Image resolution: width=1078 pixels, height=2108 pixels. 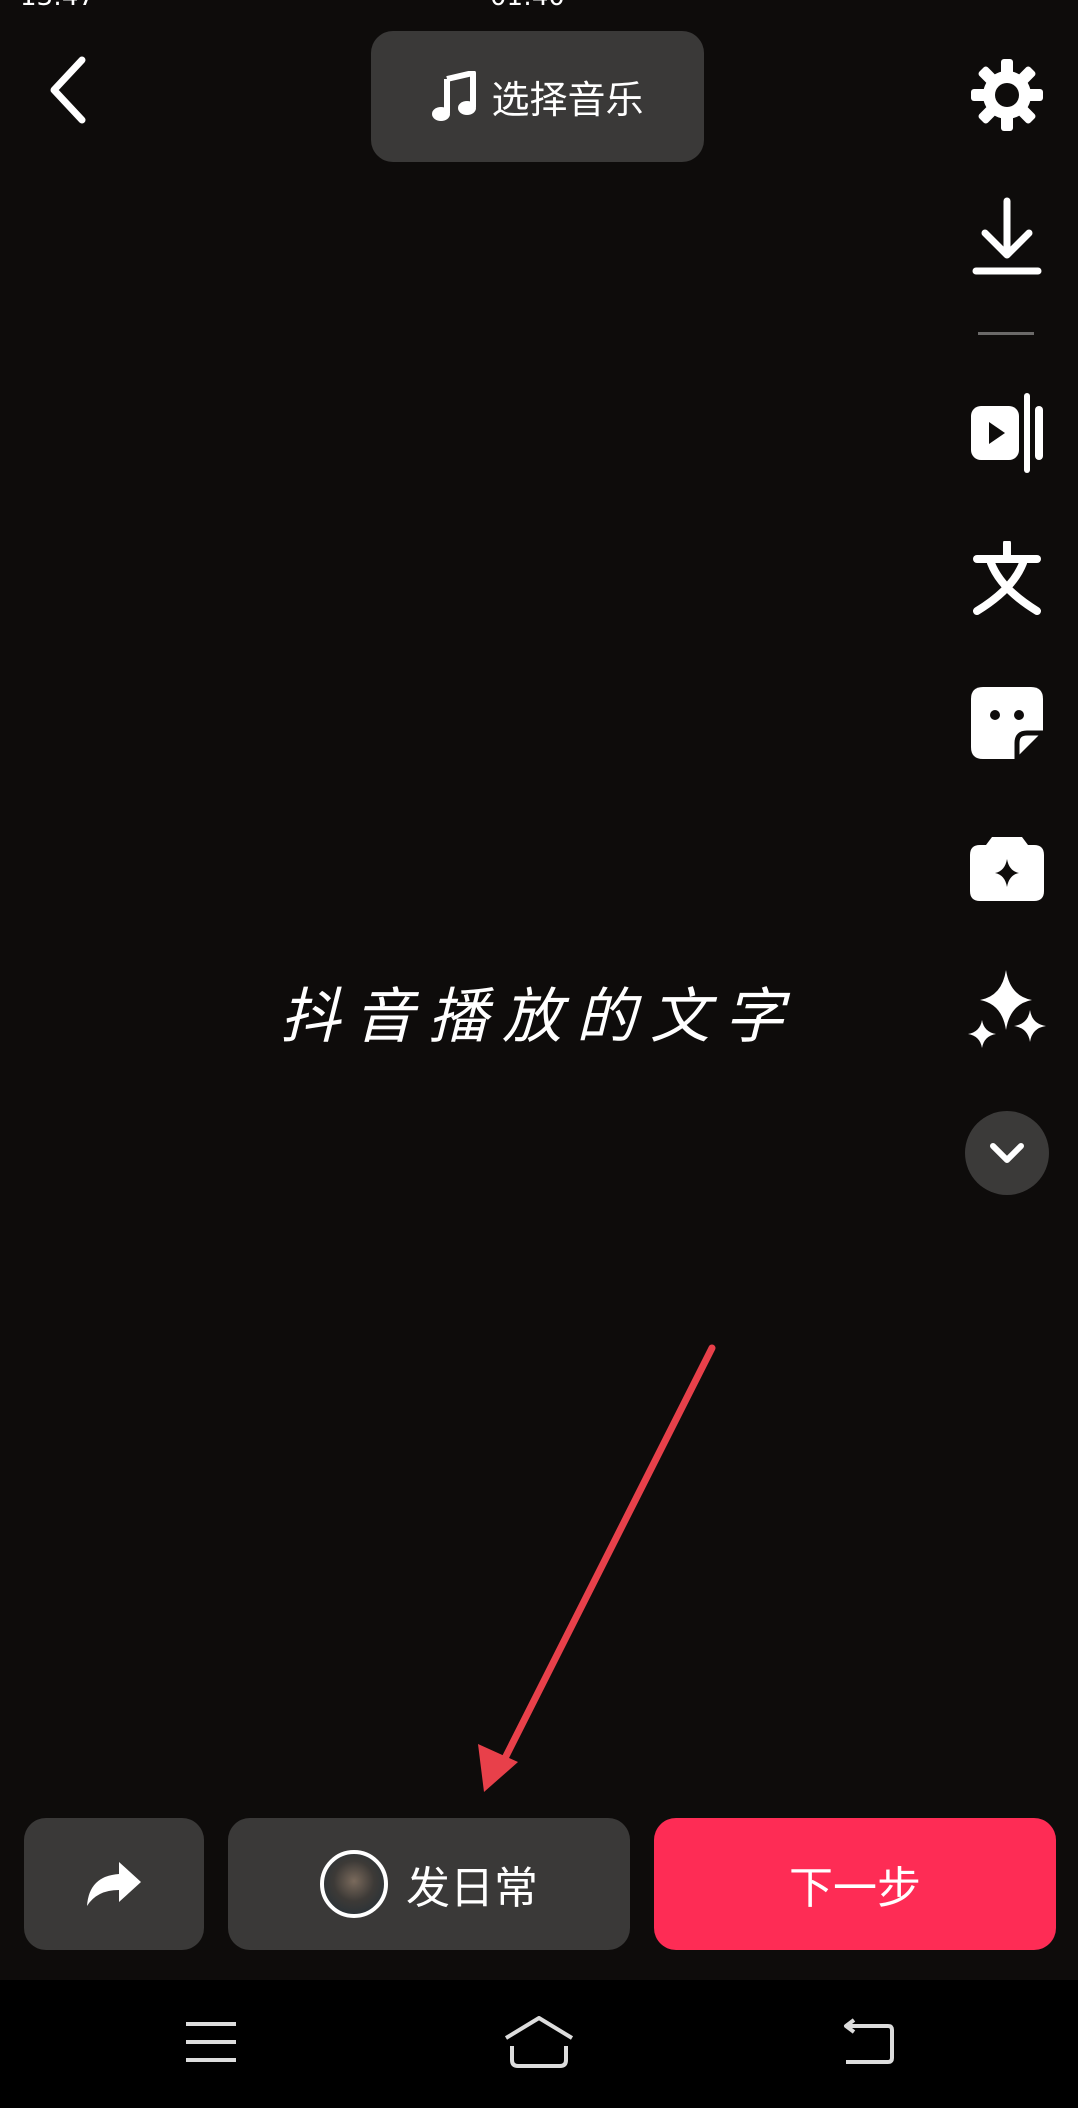 What do you see at coordinates (597, 1568) in the screenshot?
I see `annotation-arrow` at bounding box center [597, 1568].